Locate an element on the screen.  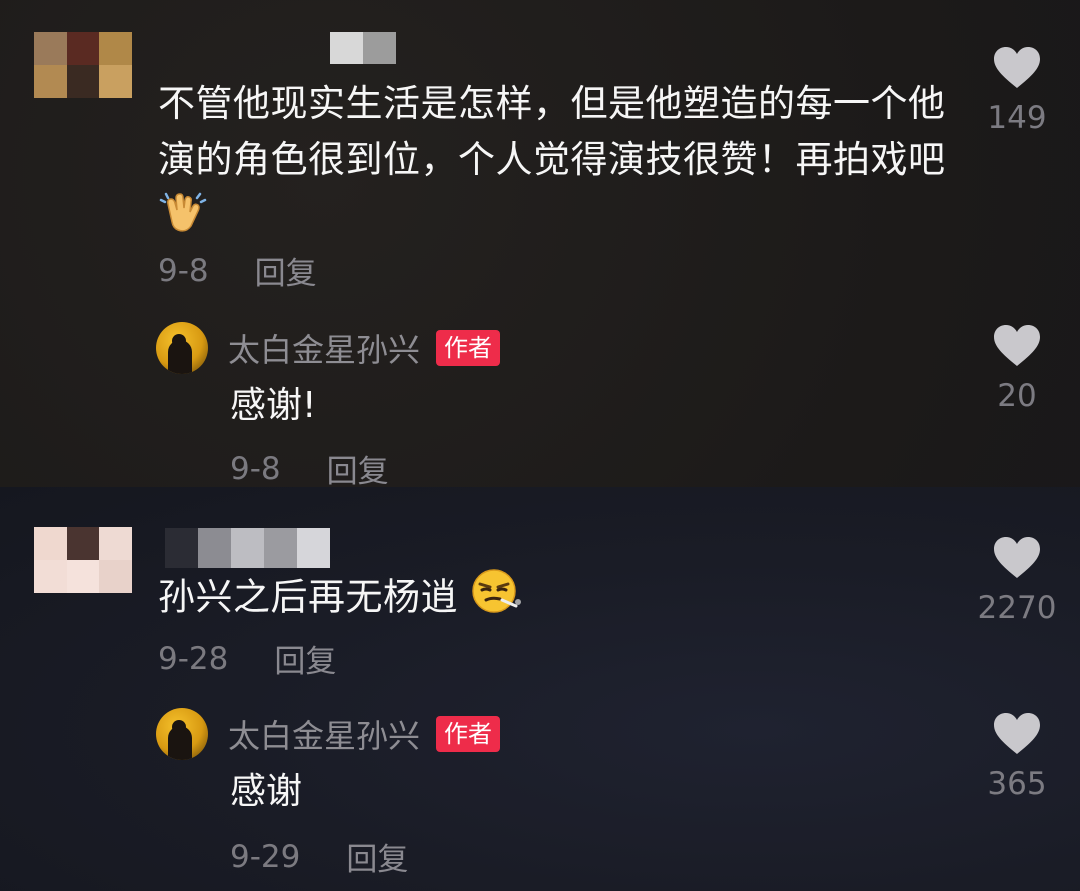
commenter-avatar-blurred is located at coordinates (83, 560).